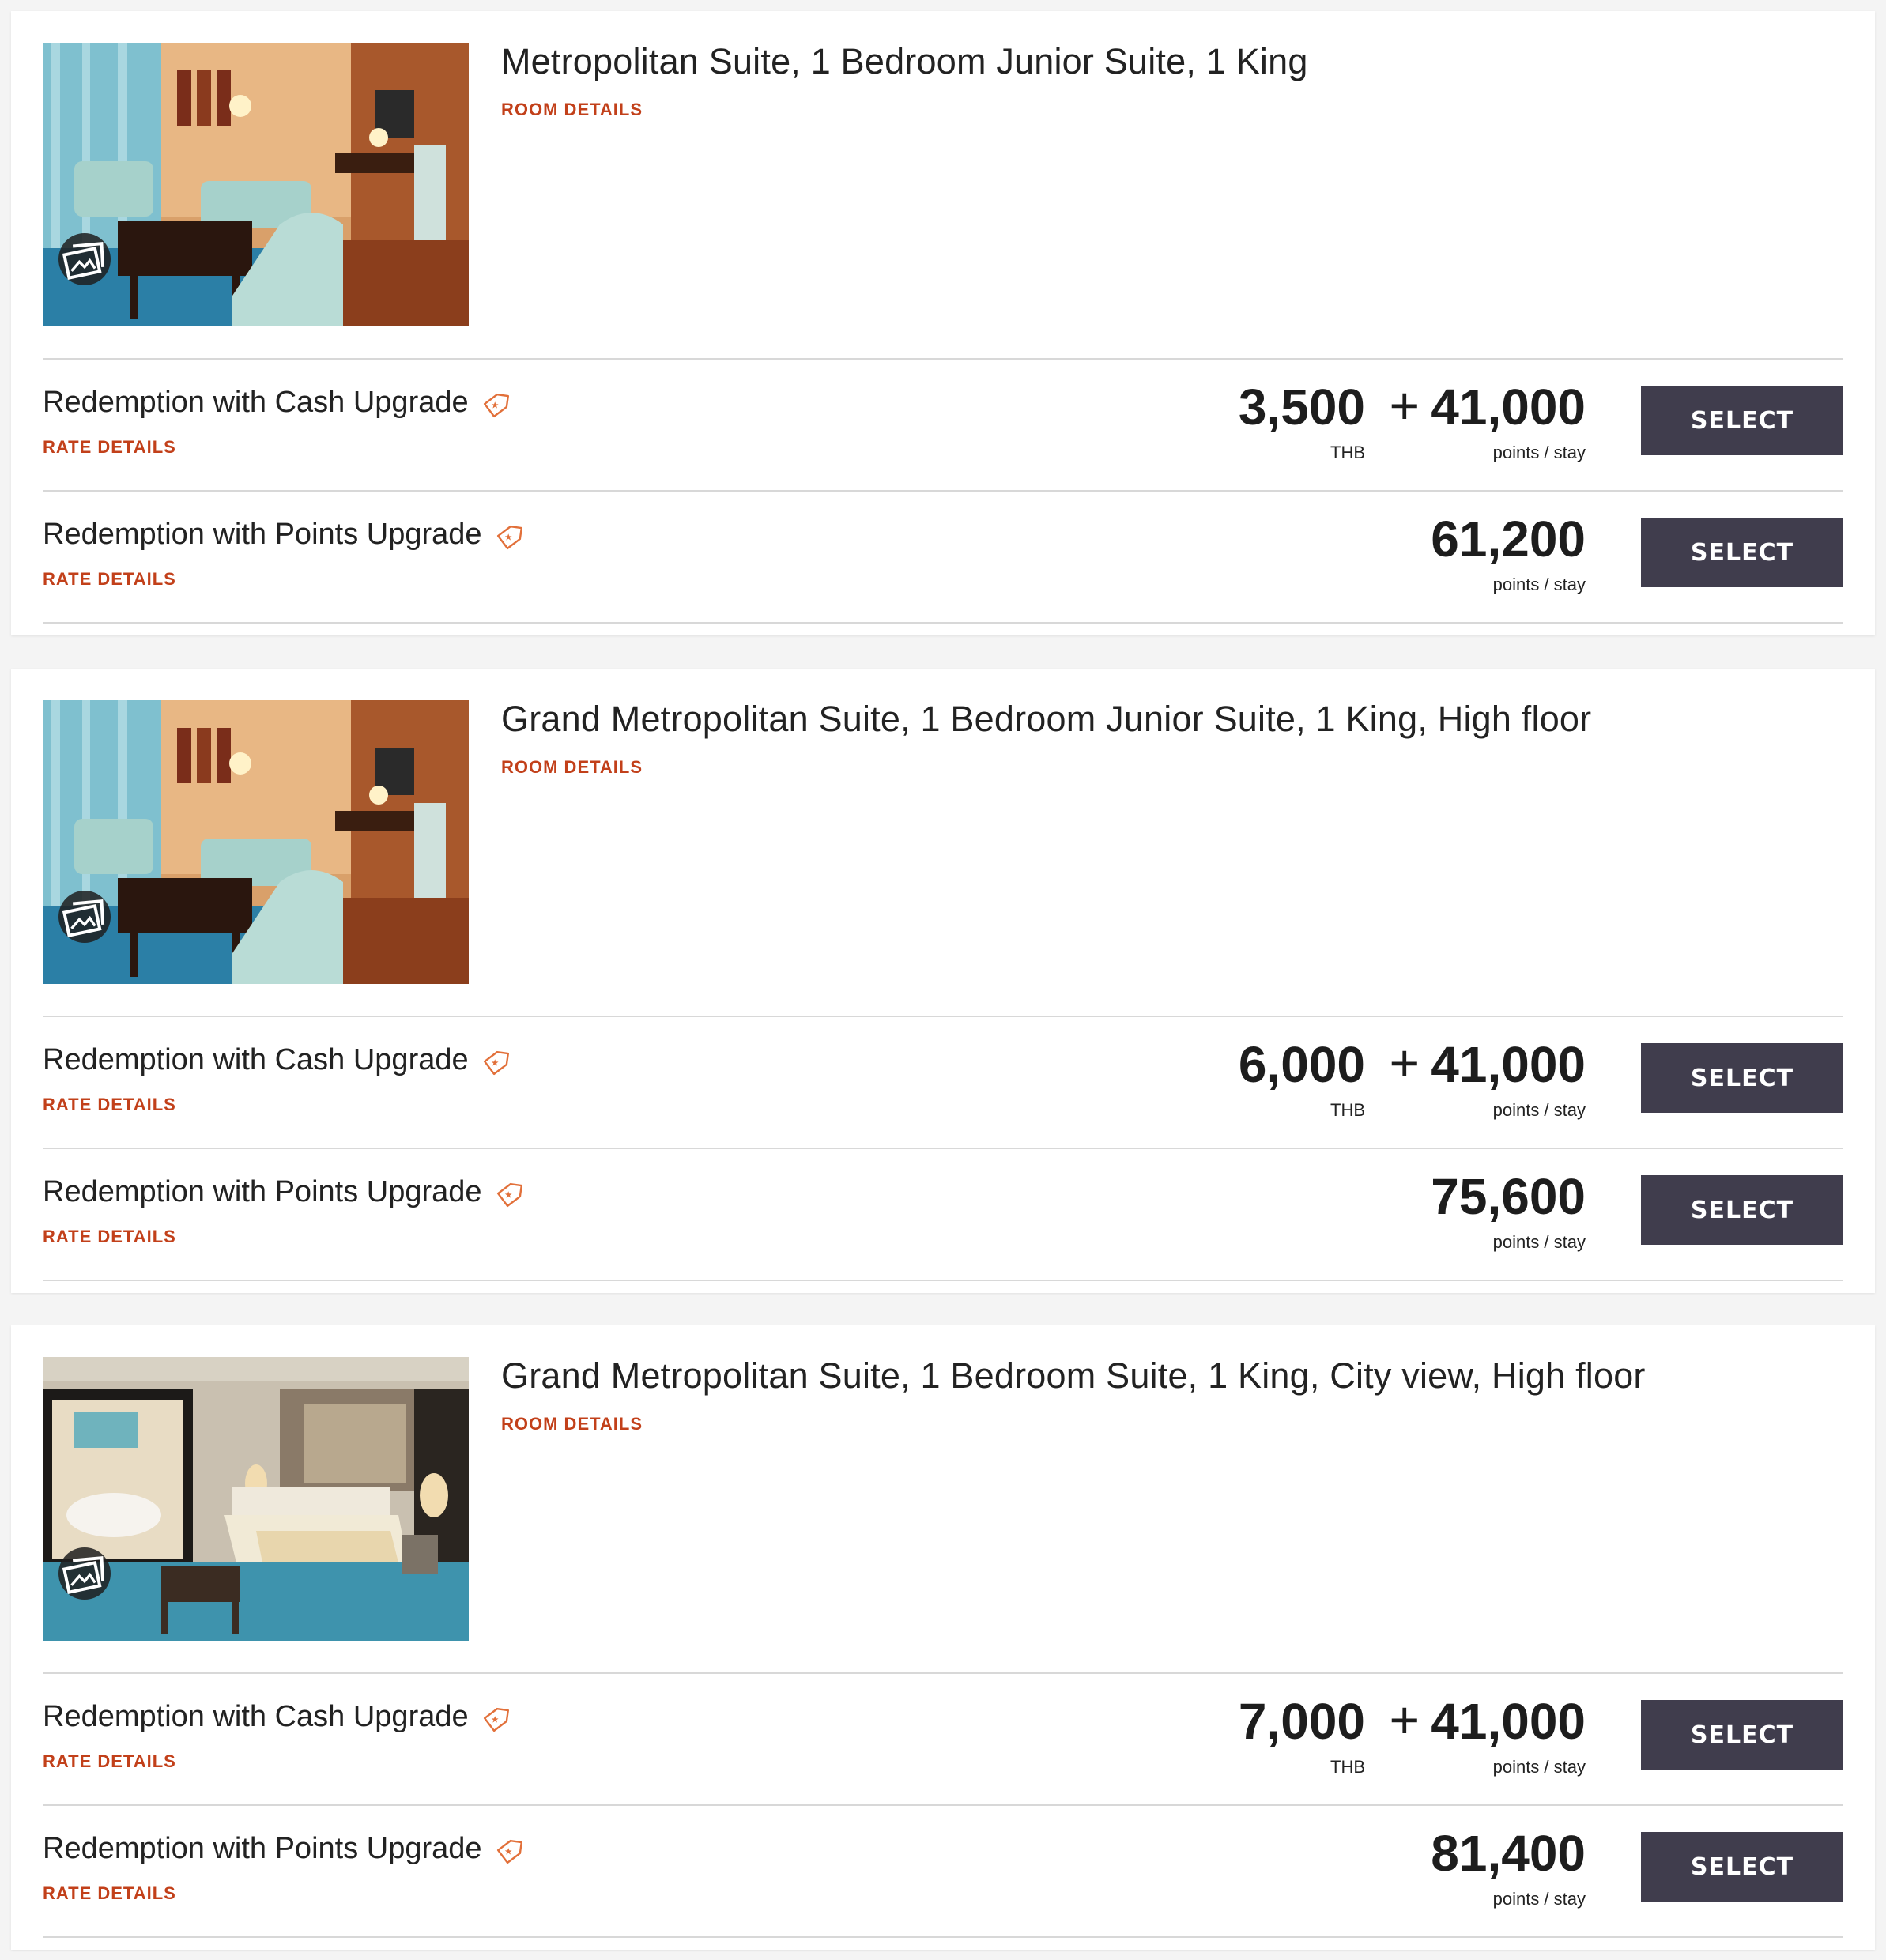 The image size is (1886, 1960). What do you see at coordinates (1301, 1064) in the screenshot?
I see `cash-amount: 6,000` at bounding box center [1301, 1064].